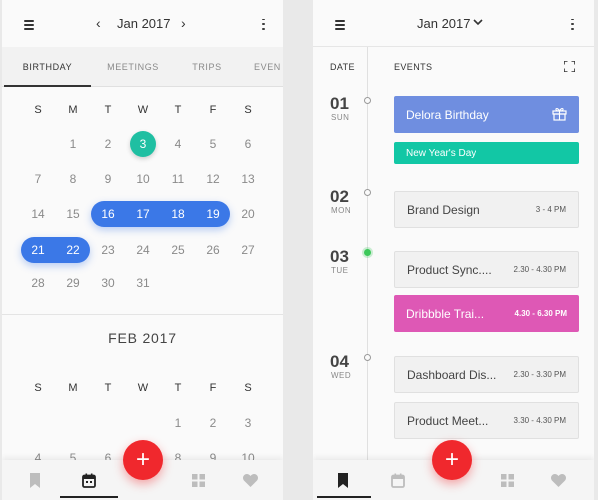  I want to click on weekday-label: M, so click(73, 388).